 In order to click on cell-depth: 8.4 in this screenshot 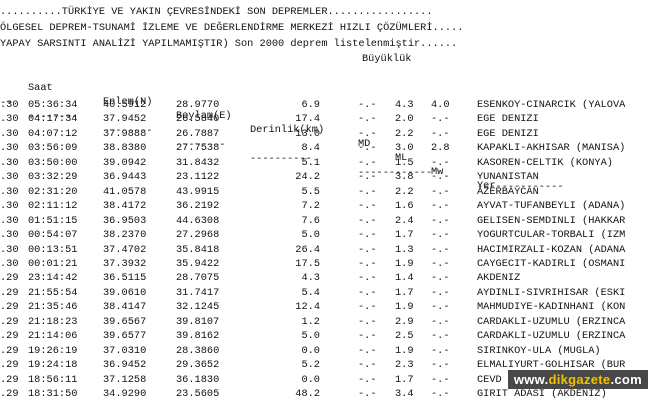, I will do `click(310, 148)`.